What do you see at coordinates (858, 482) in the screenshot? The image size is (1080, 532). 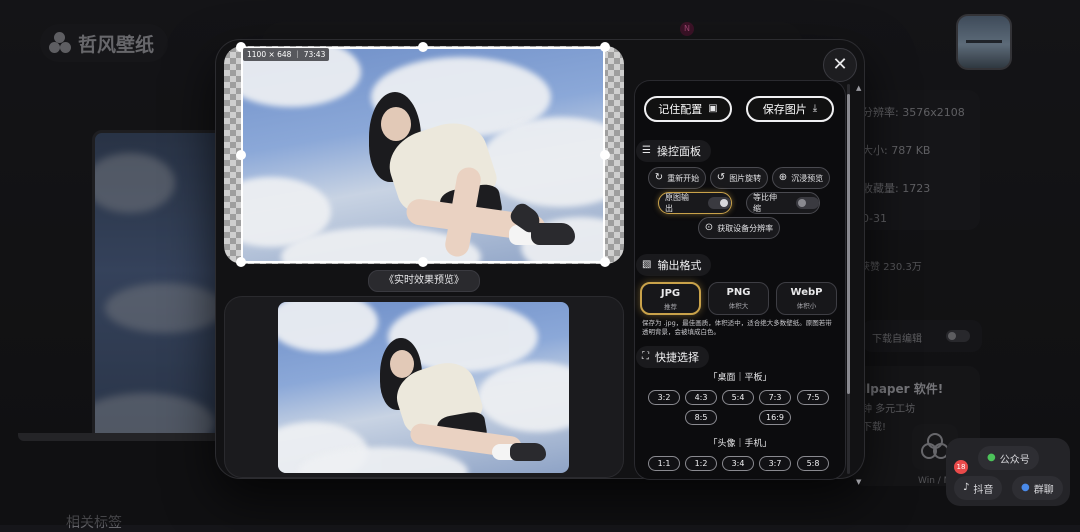 I see `scroll-down-icon: ▼` at bounding box center [858, 482].